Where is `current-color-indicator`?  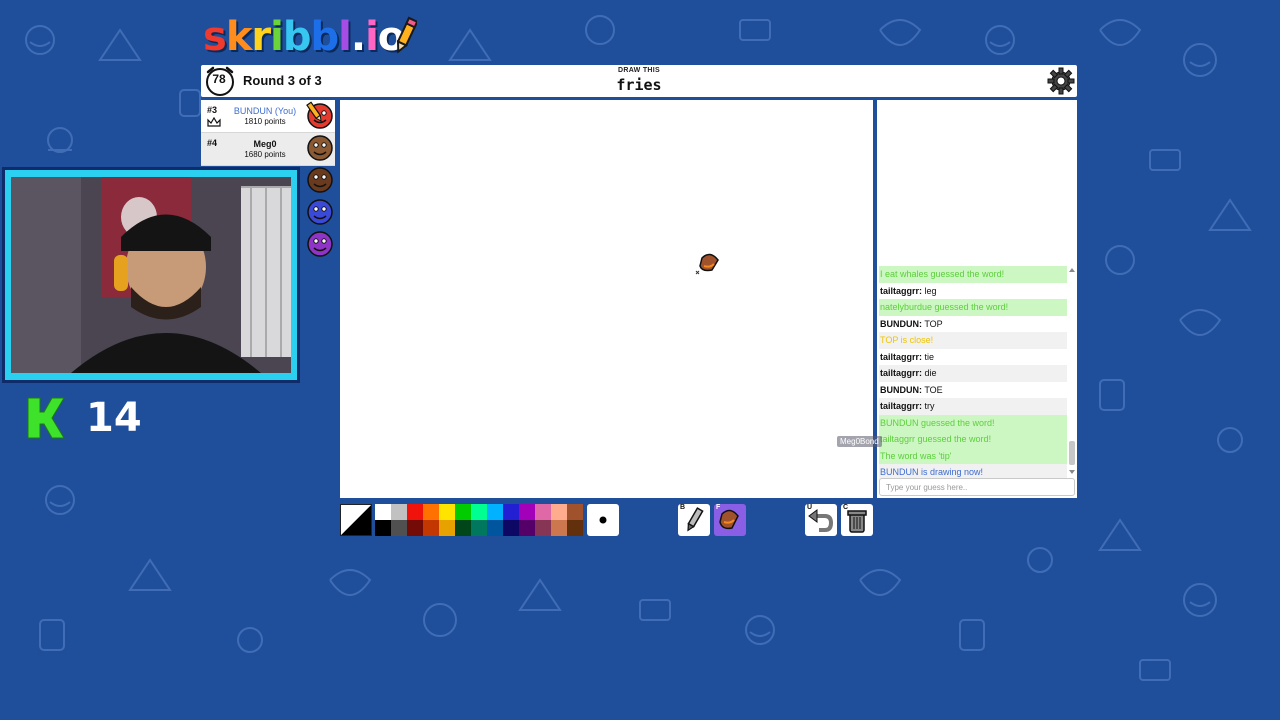
current-color-indicator is located at coordinates (356, 520).